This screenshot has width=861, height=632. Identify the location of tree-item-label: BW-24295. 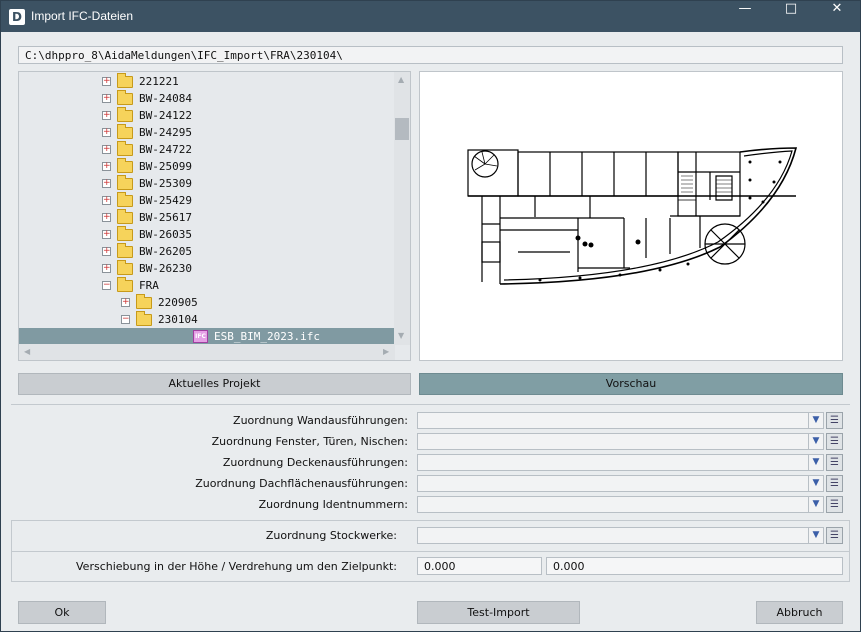
(165, 132).